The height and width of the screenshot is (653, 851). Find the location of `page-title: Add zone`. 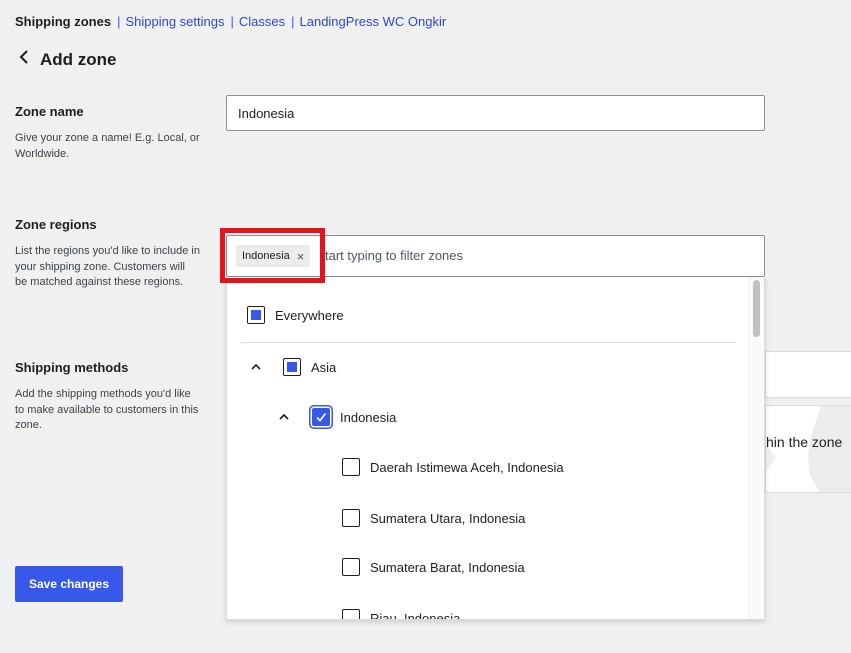

page-title: Add zone is located at coordinates (78, 59).